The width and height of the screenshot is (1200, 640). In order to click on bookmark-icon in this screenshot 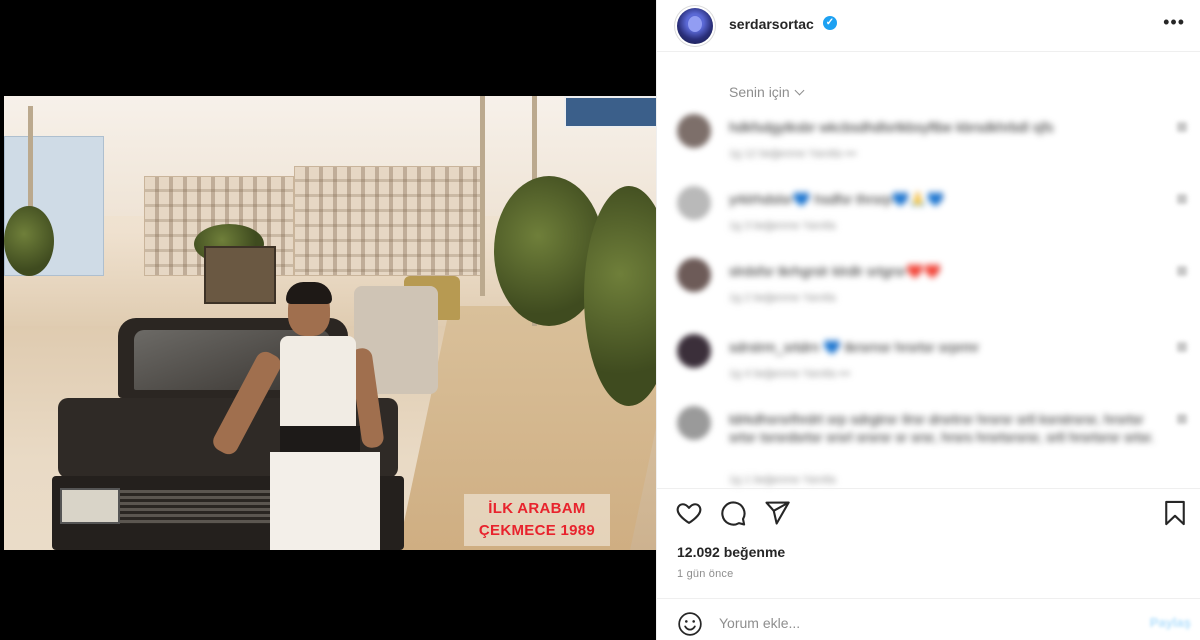, I will do `click(1175, 513)`.